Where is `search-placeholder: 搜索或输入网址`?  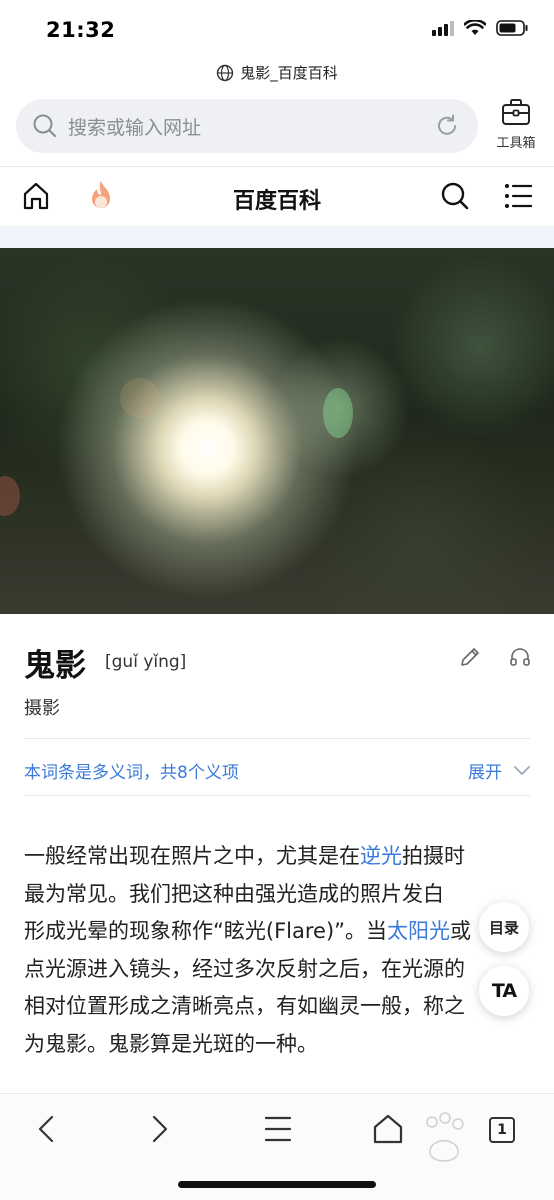 search-placeholder: 搜索或输入网址 is located at coordinates (251, 126).